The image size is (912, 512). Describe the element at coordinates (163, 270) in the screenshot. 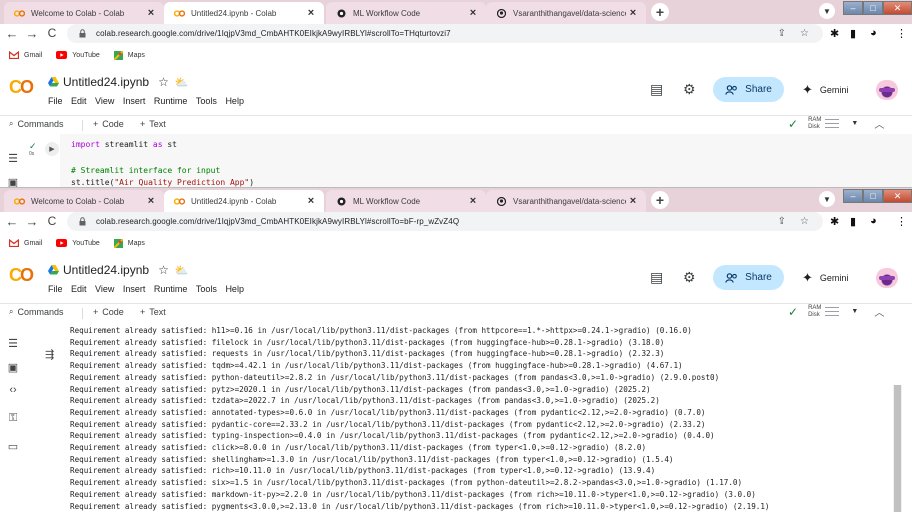

I see `star-icon: ☆` at that location.